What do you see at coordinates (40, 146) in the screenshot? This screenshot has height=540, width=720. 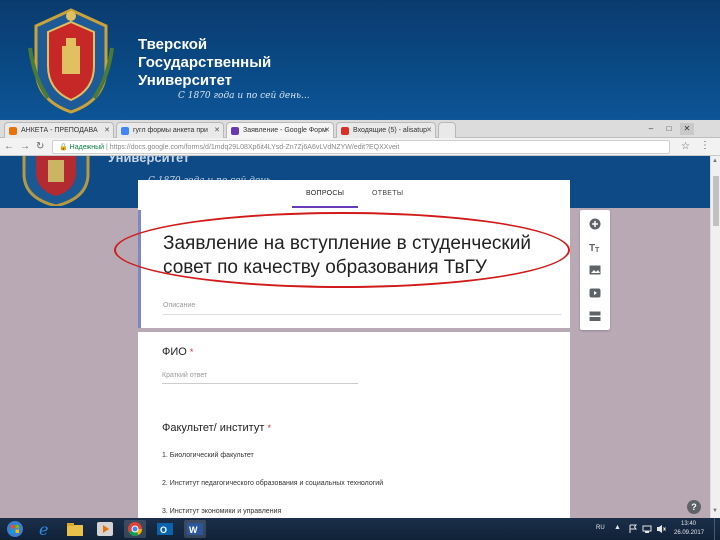 I see `reload-icon: ↻` at bounding box center [40, 146].